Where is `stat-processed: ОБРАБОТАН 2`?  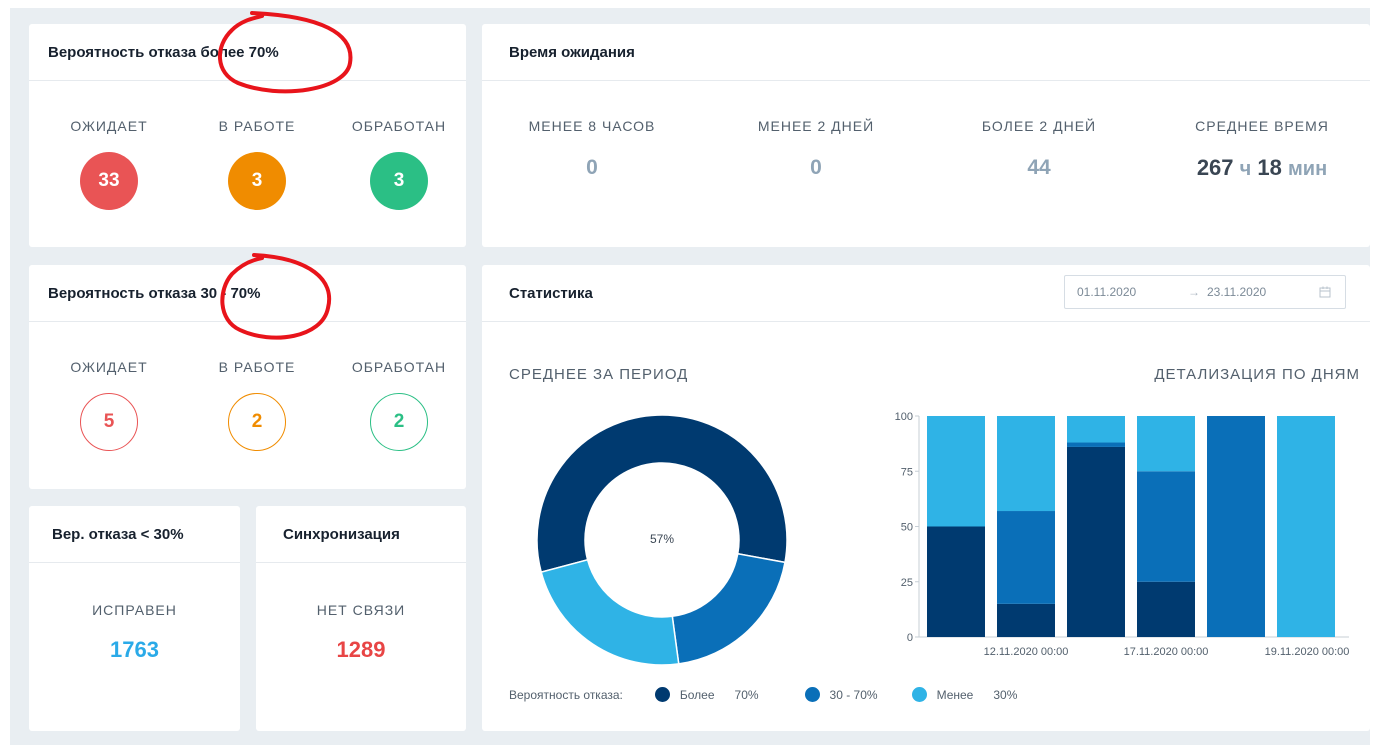
stat-processed: ОБРАБОТАН 2 is located at coordinates (399, 405).